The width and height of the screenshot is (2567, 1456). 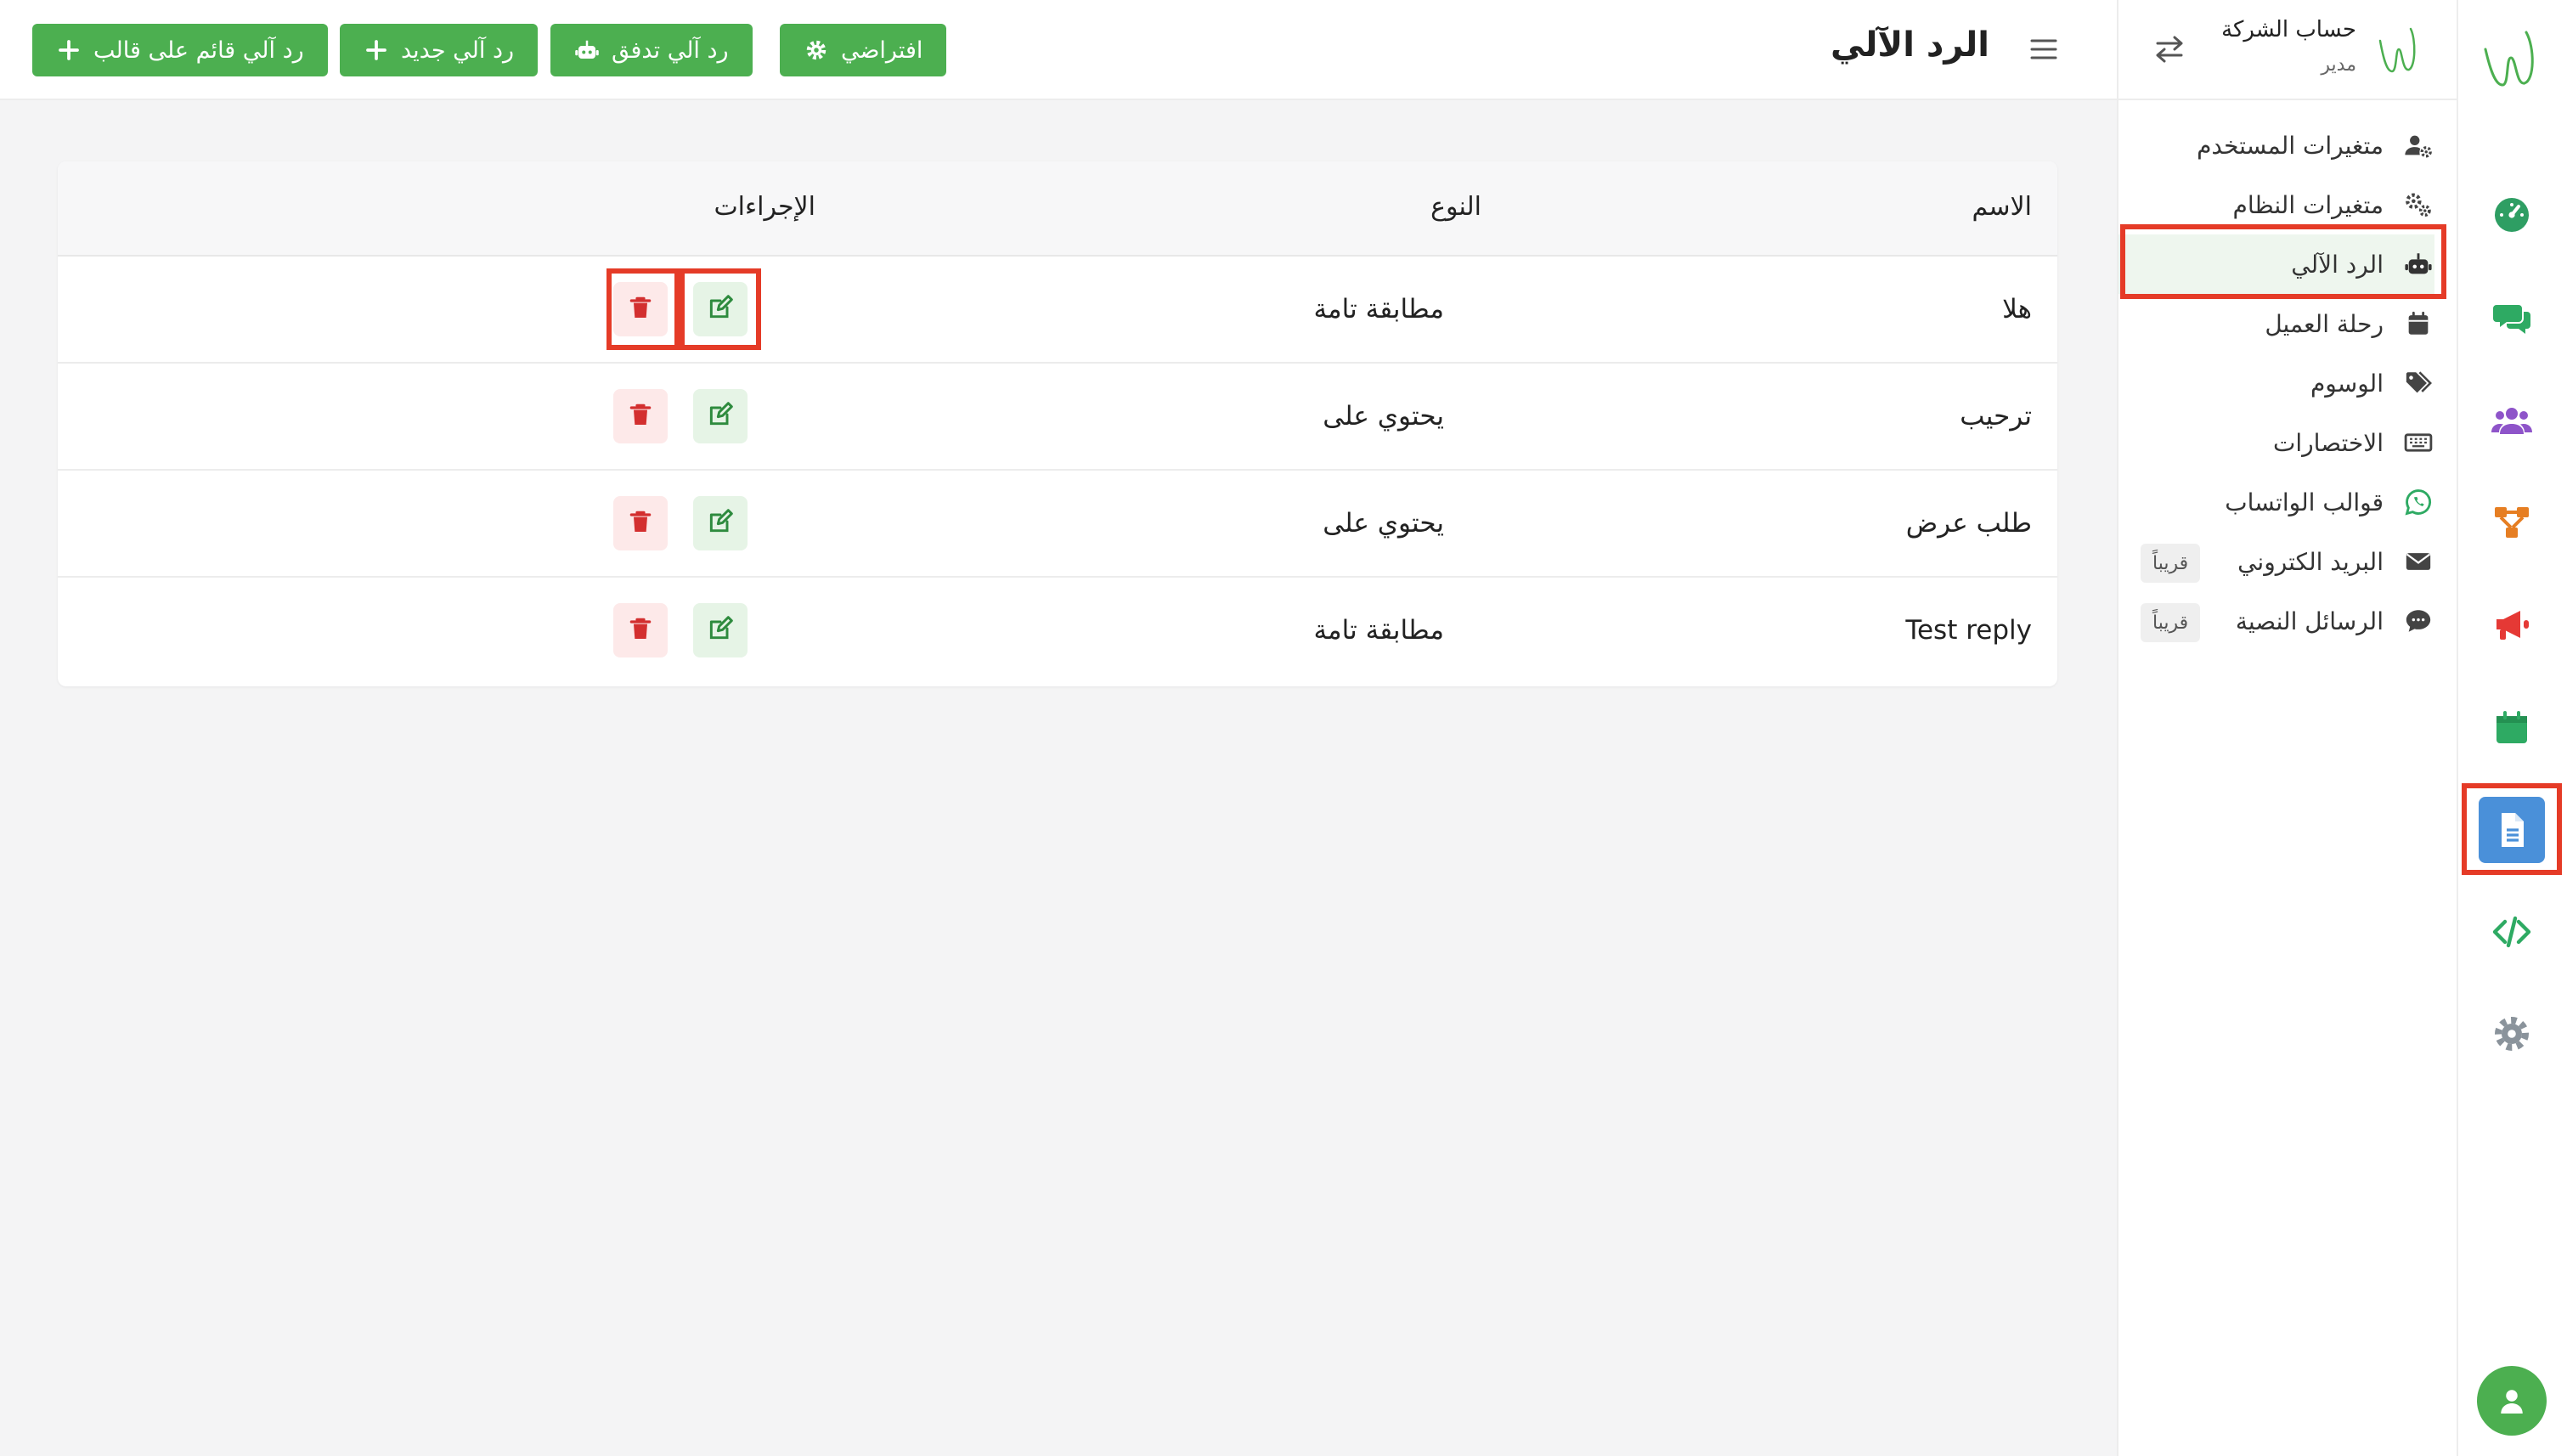 I want to click on column-name-header: الاسم, so click(x=2002, y=207).